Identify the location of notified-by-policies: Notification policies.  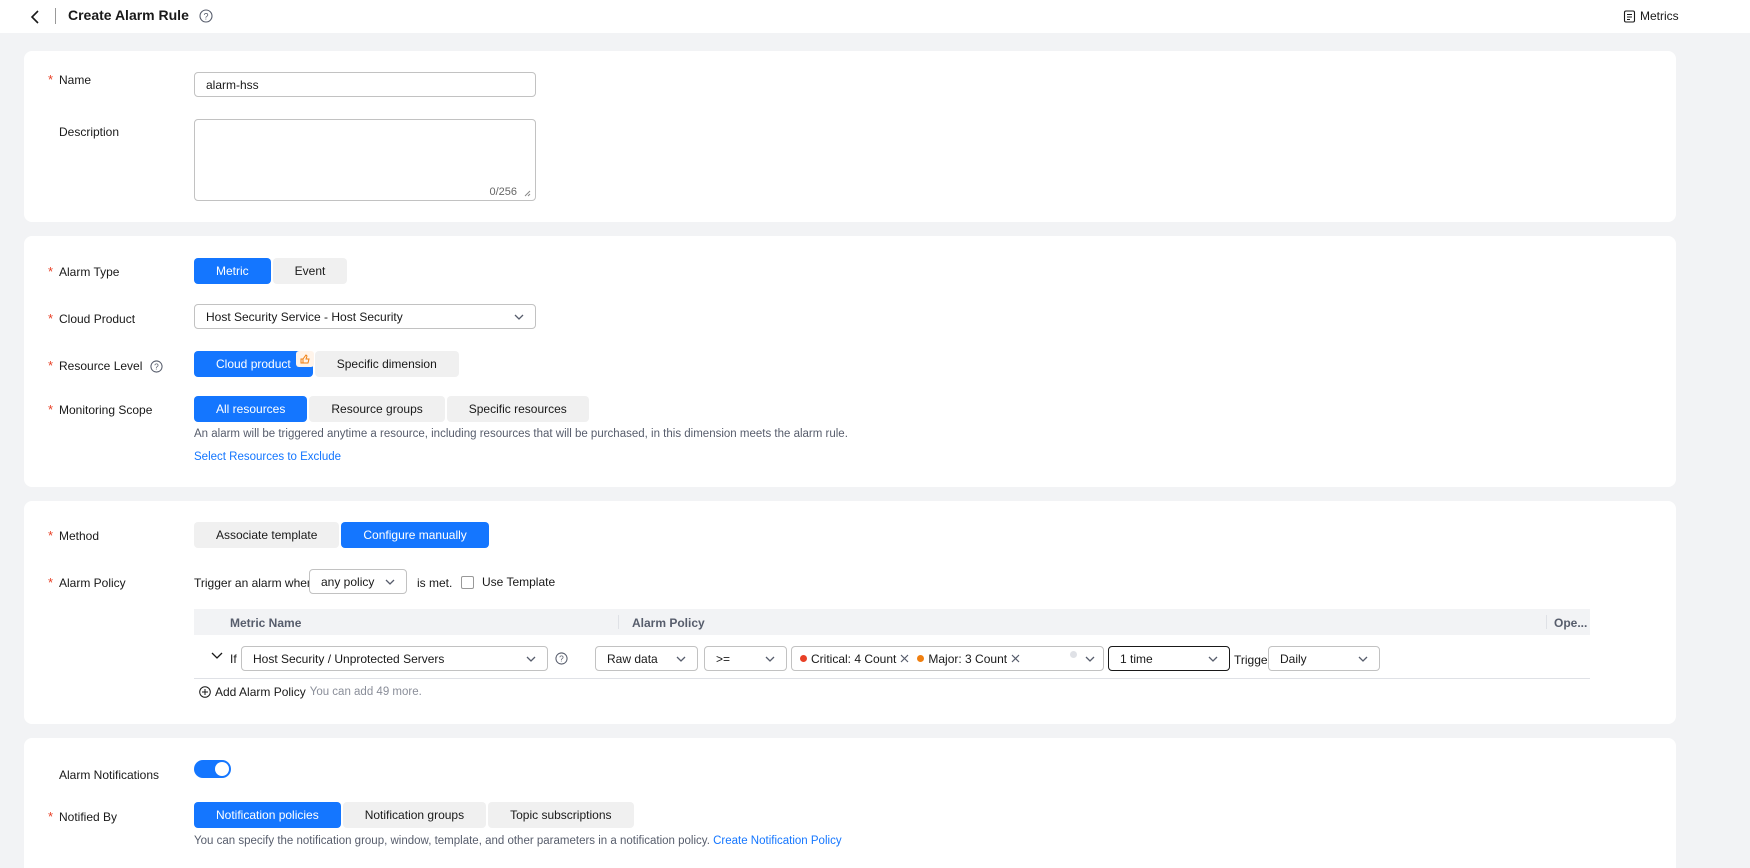
(267, 815).